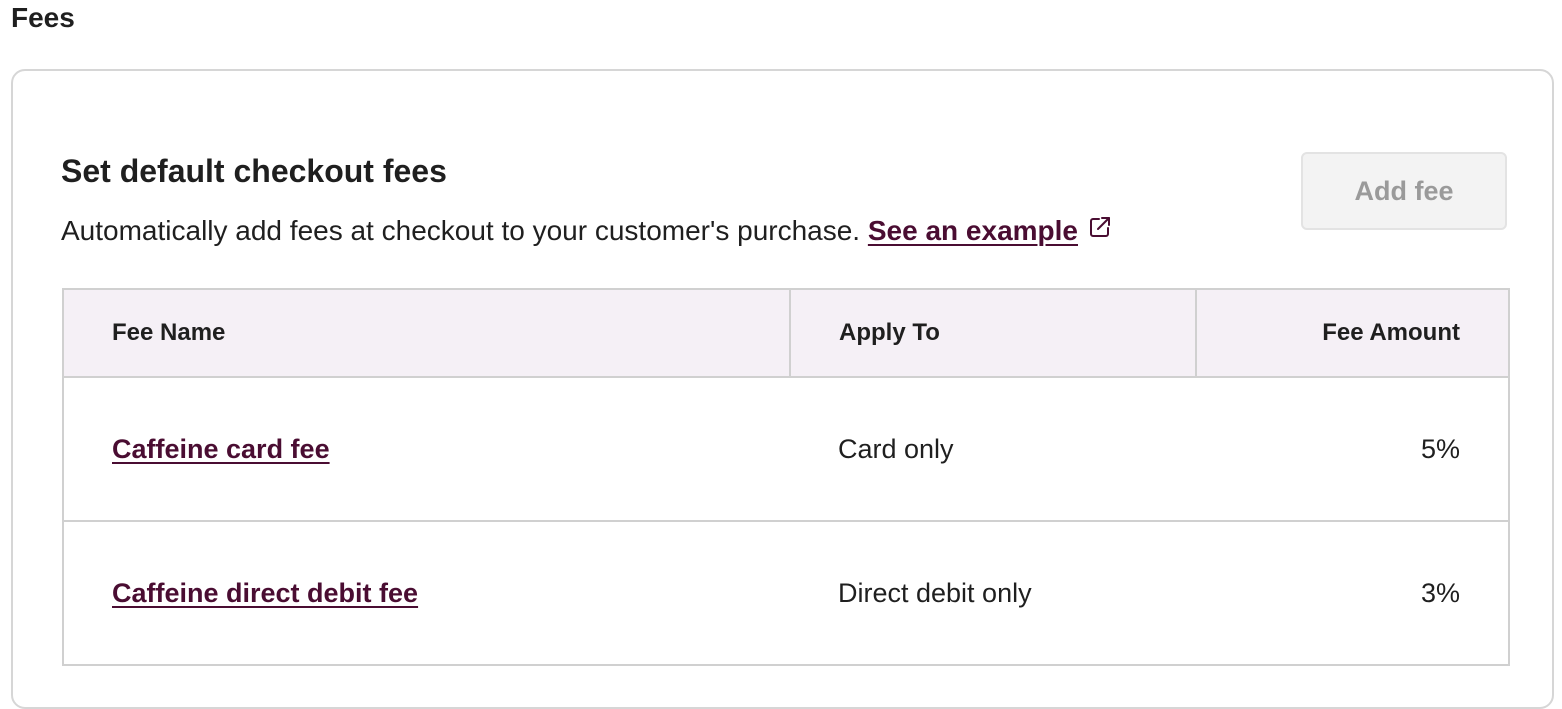 Image resolution: width=1562 pixels, height=709 pixels. I want to click on column-header-apply-to: Apply To, so click(993, 333).